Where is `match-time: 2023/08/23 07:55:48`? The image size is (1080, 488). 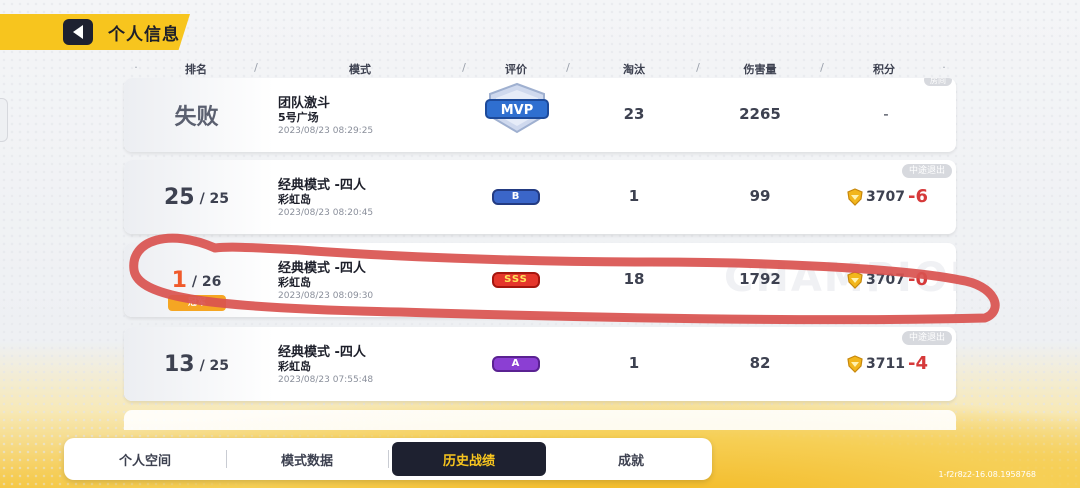 match-time: 2023/08/23 07:55:48 is located at coordinates (326, 380).